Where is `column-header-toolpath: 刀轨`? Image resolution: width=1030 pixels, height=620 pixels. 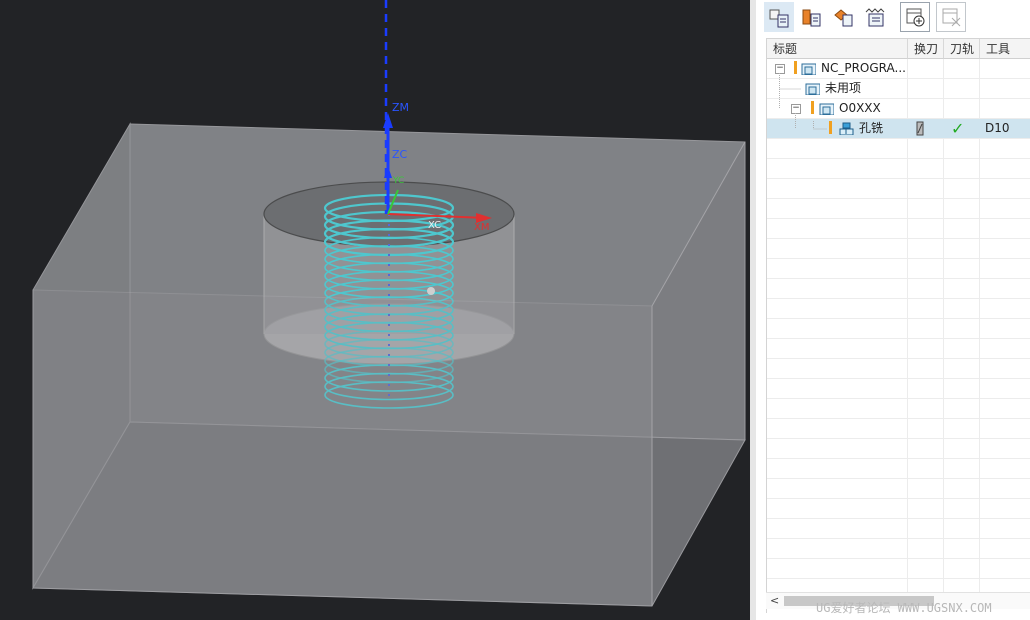 column-header-toolpath: 刀轨 is located at coordinates (962, 49).